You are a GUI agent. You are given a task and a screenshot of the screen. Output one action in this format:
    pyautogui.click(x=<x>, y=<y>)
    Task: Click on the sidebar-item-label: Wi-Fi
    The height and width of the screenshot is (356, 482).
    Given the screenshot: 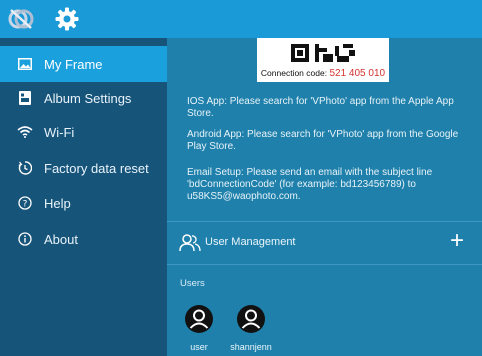 What is the action you would take?
    pyautogui.click(x=59, y=132)
    